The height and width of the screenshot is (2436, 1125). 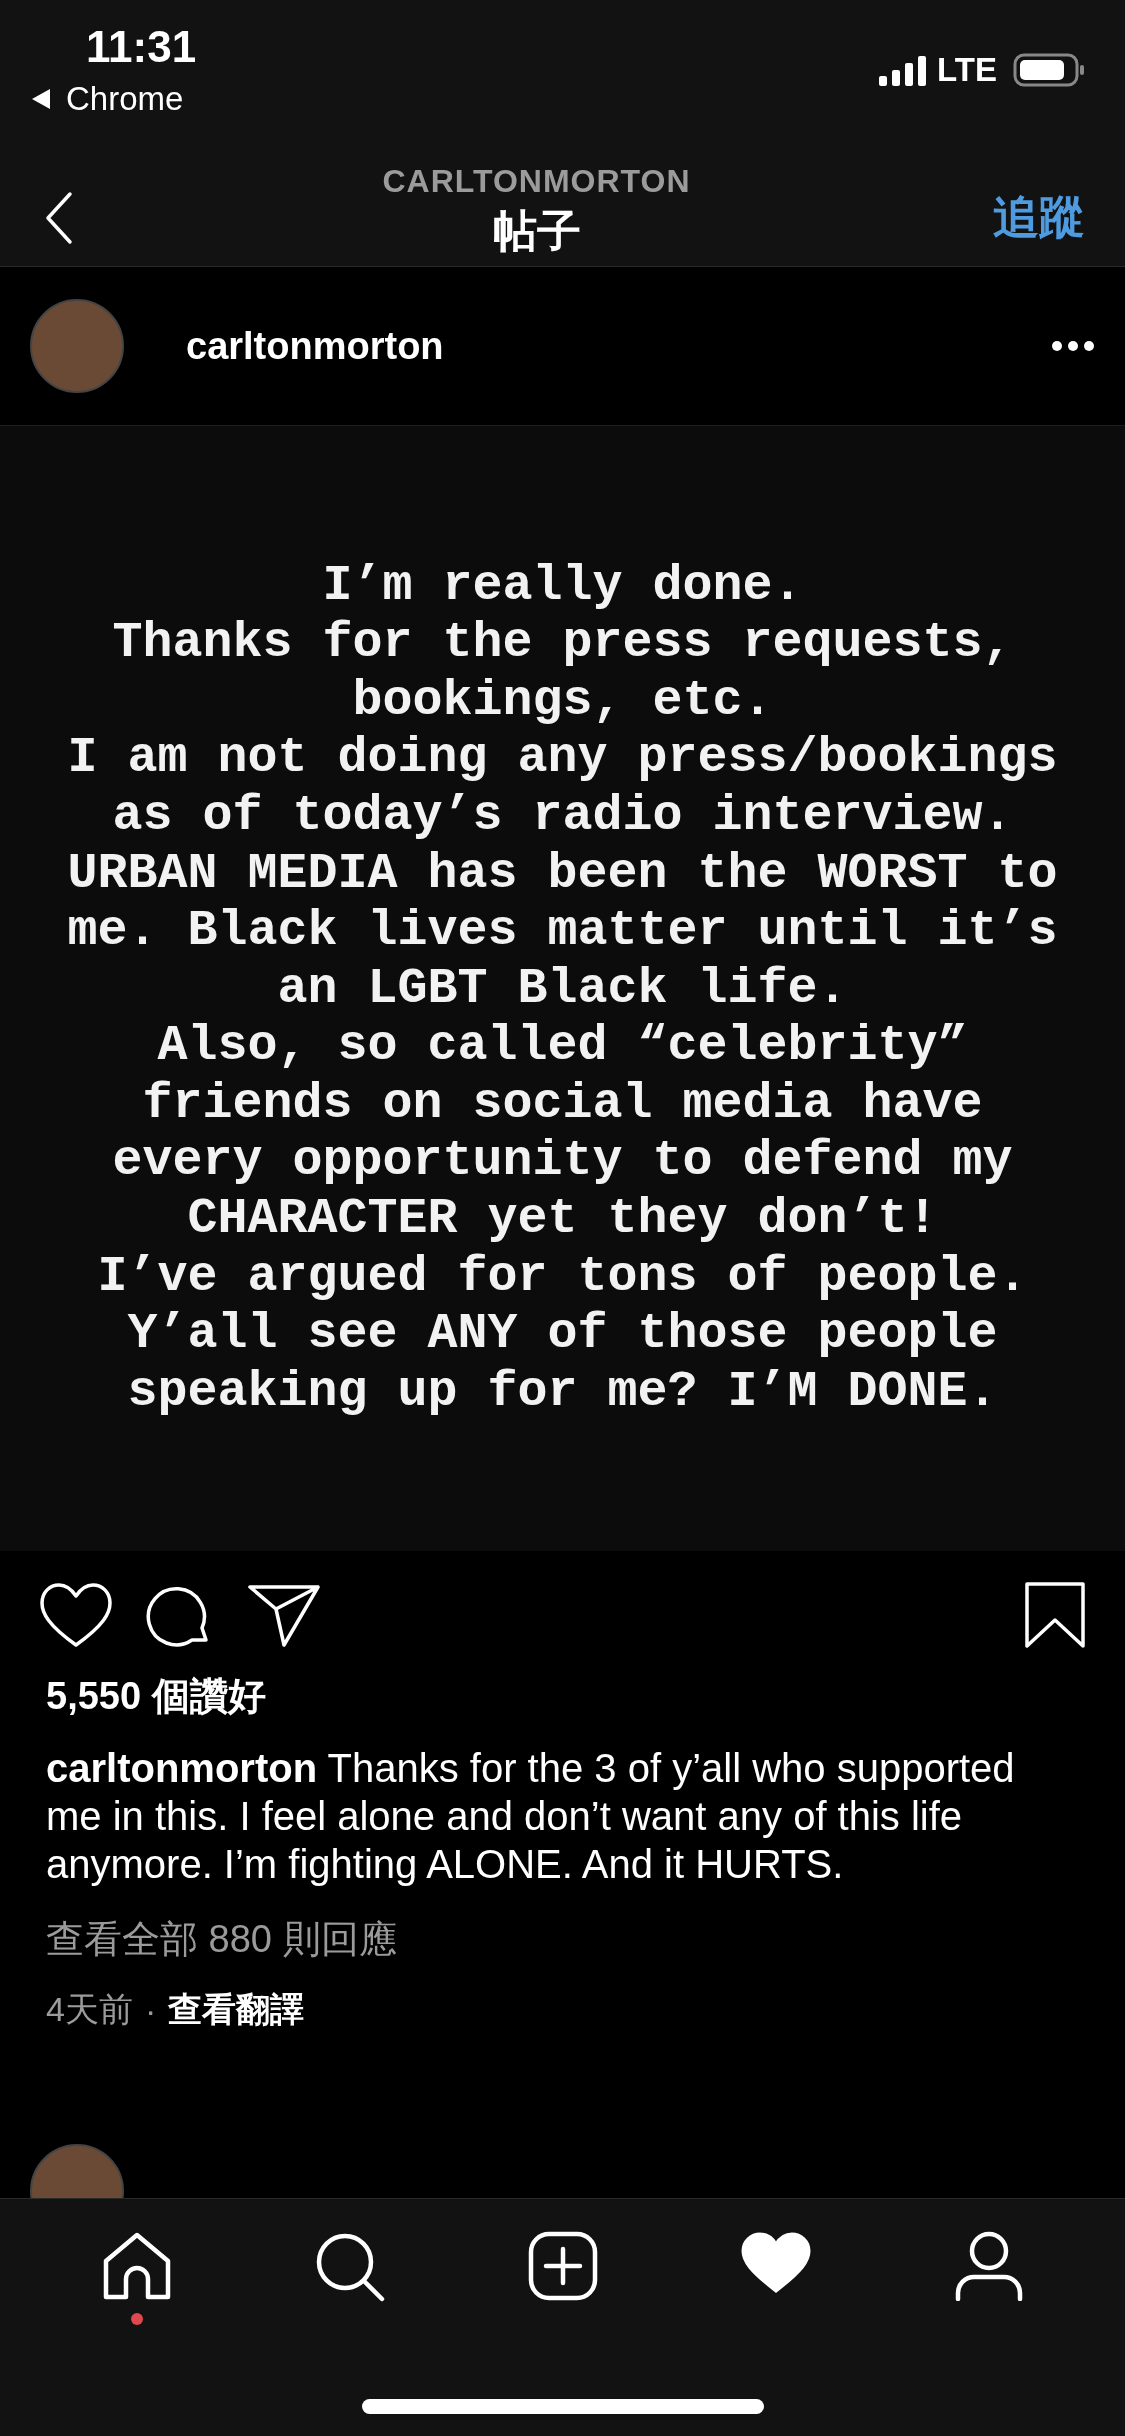 What do you see at coordinates (562, 1046) in the screenshot?
I see `image-text-line: Also, so called “celebrity”` at bounding box center [562, 1046].